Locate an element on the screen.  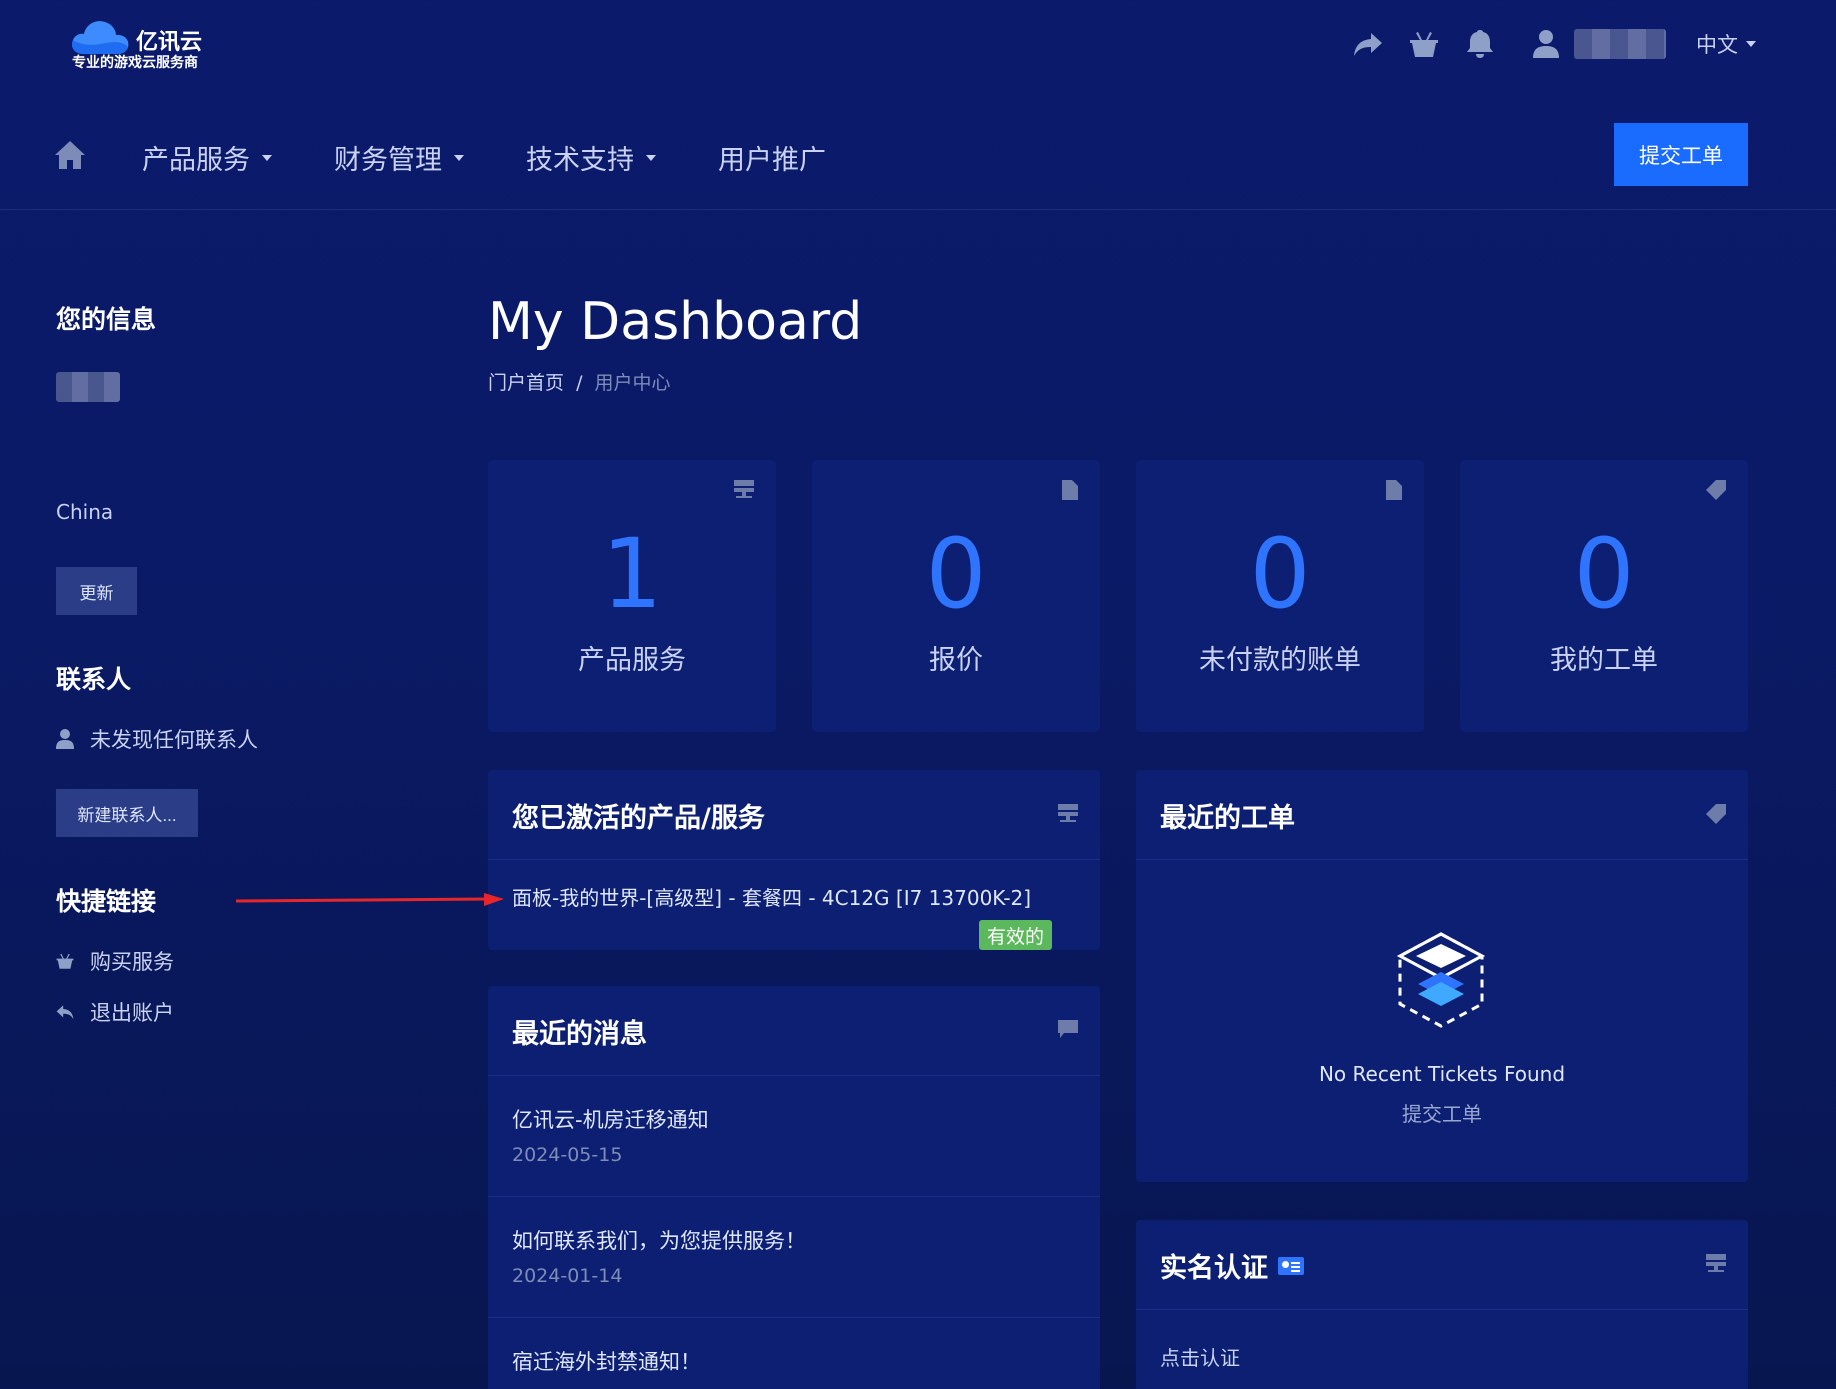
news-title: 宿迁海外封禁通知！ is located at coordinates (606, 1362).